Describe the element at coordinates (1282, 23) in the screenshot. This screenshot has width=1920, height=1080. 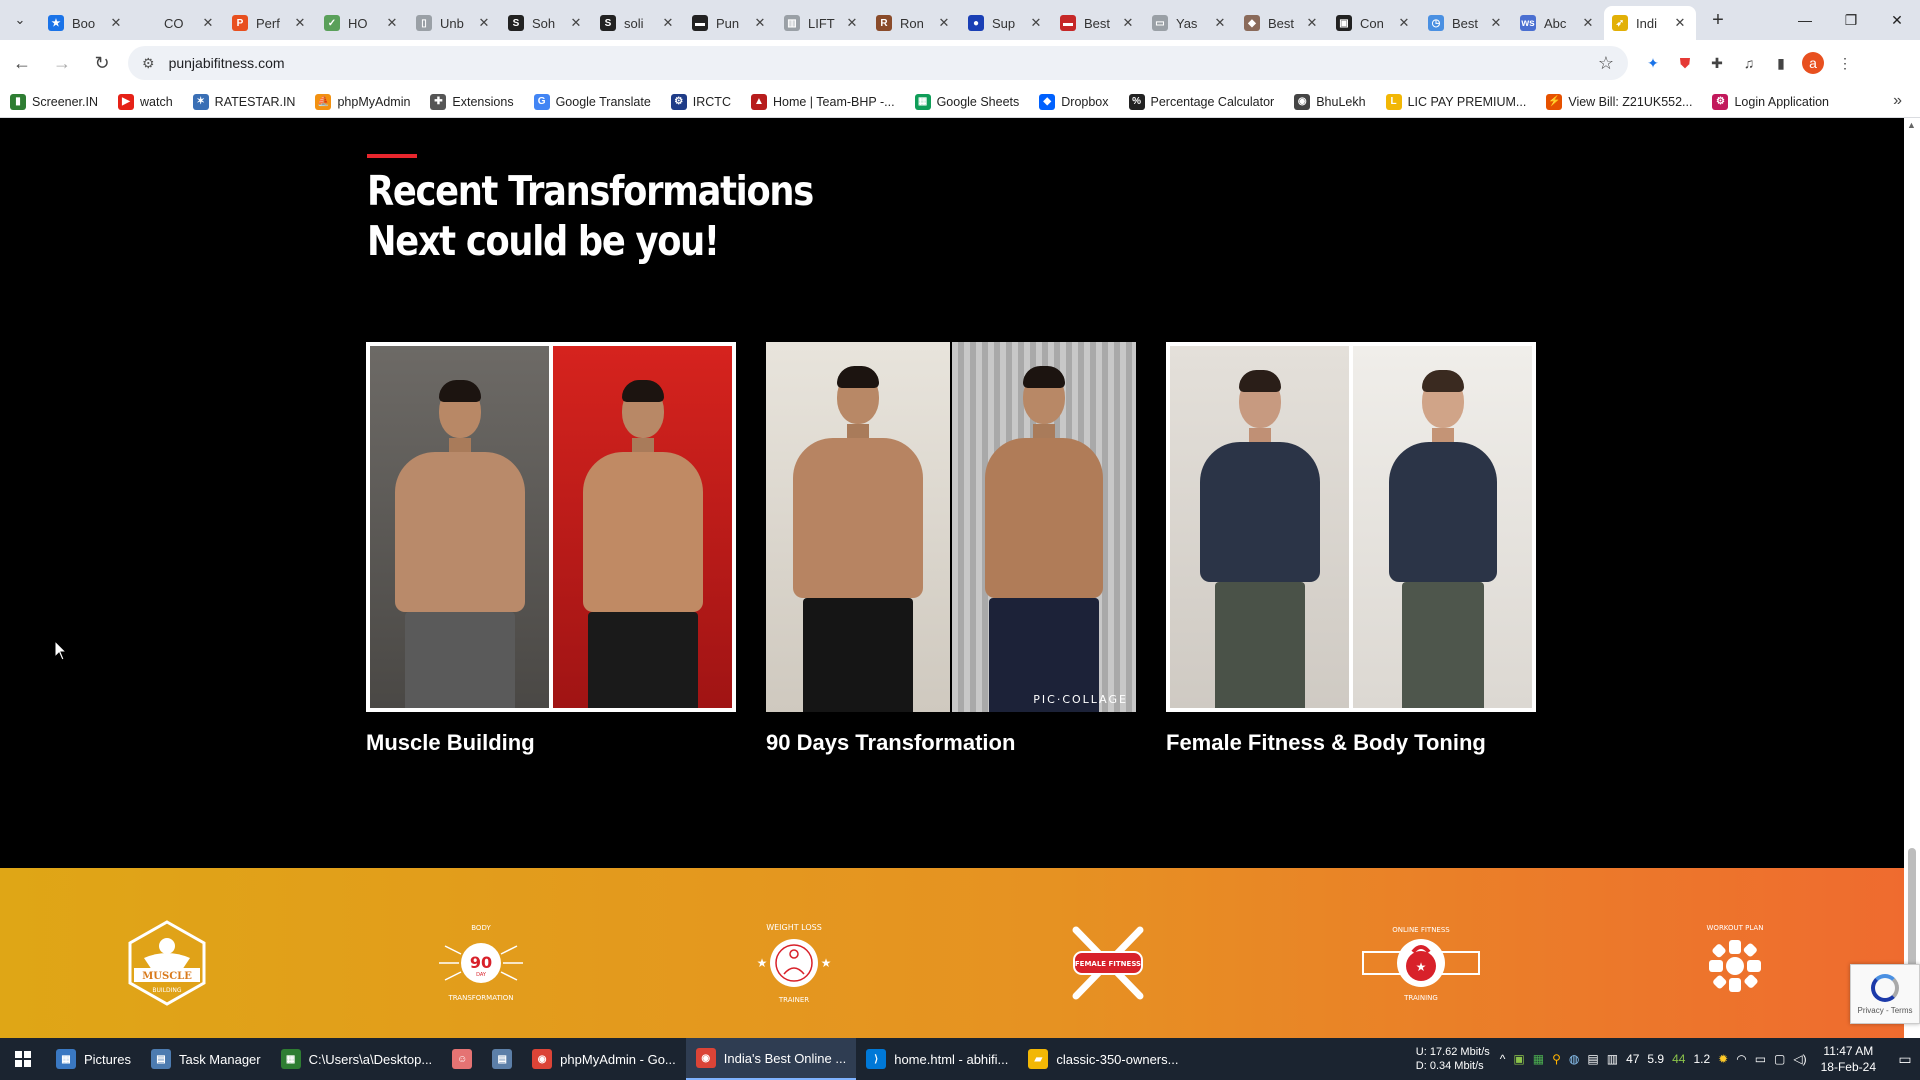
I see `browser-tab: ◆ Best ✕` at that location.